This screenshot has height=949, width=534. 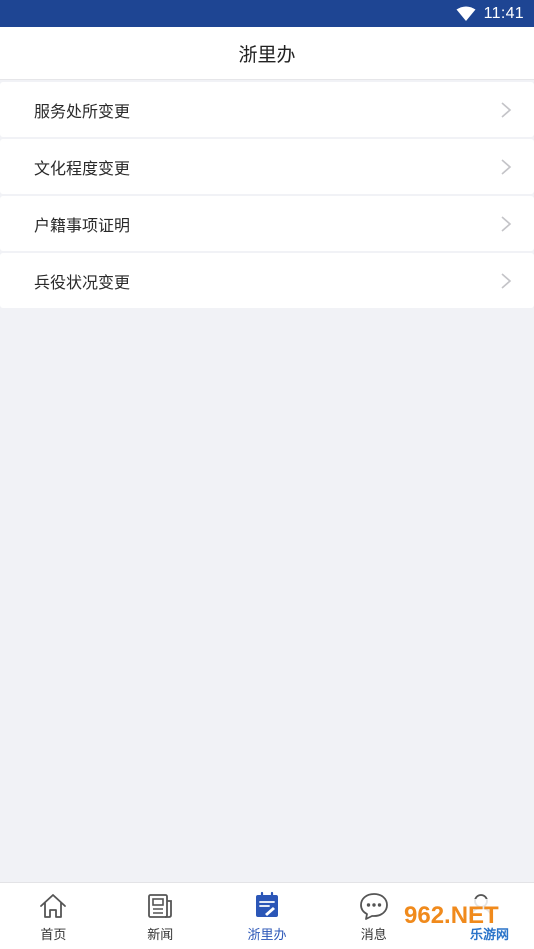 What do you see at coordinates (82, 168) in the screenshot?
I see `list-item-label: 文化程度变更` at bounding box center [82, 168].